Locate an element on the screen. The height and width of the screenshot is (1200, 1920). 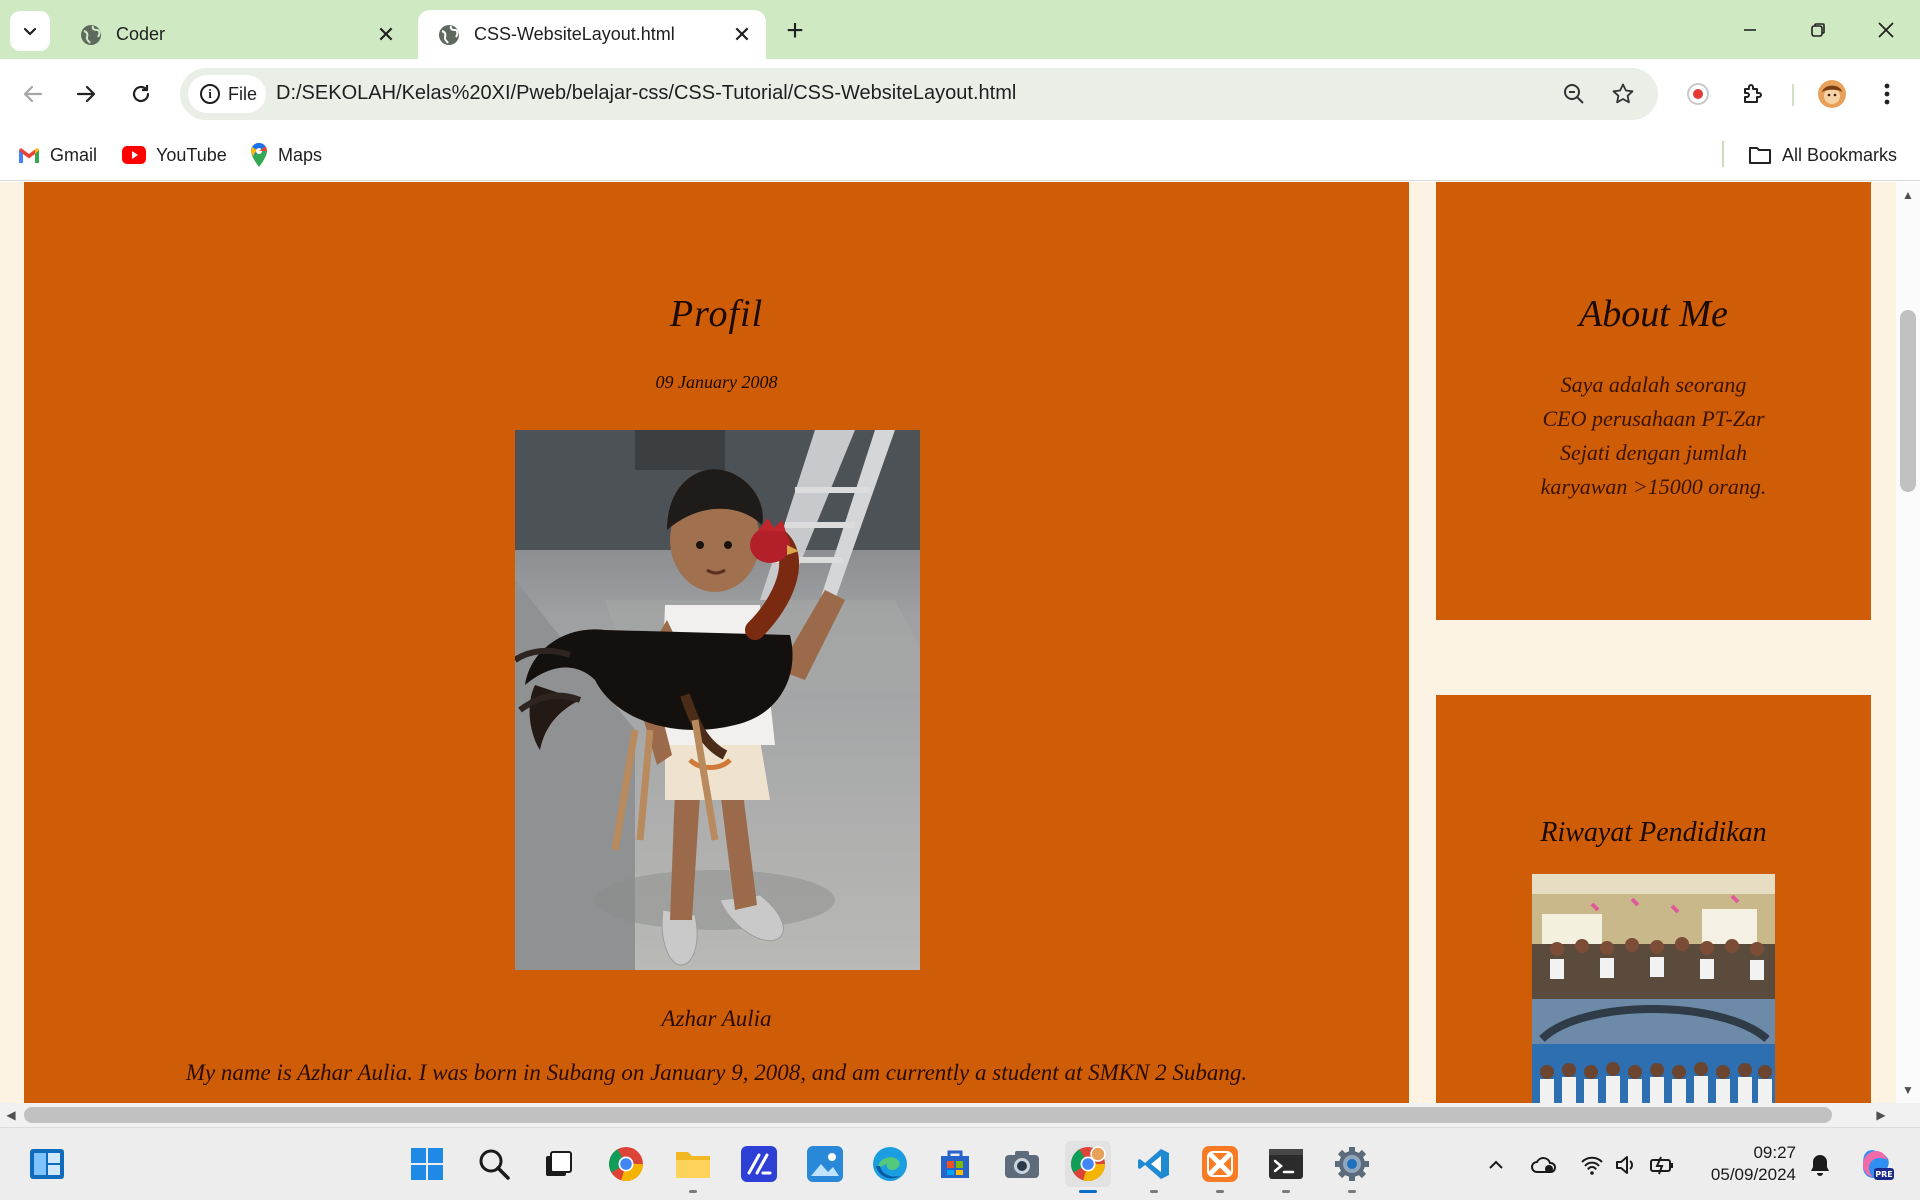
bookmark-youtube: YouTube is located at coordinates (174, 155).